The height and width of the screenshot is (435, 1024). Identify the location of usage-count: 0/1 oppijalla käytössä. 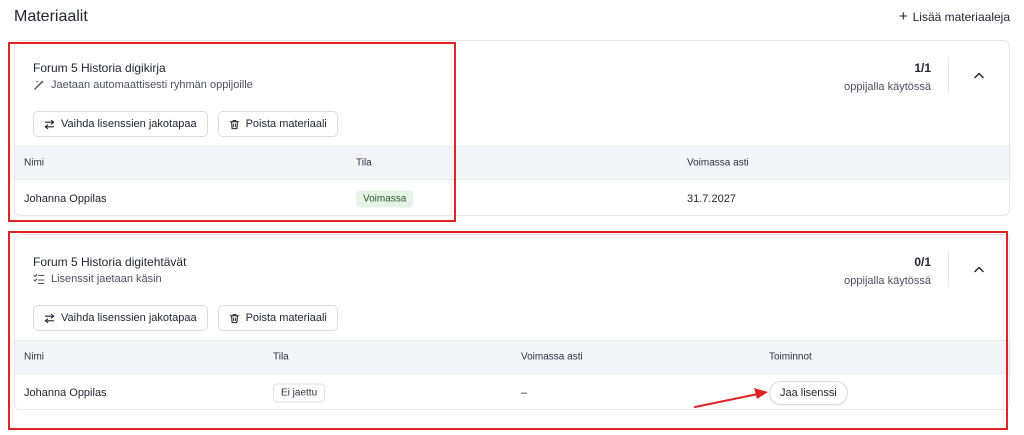
(887, 271).